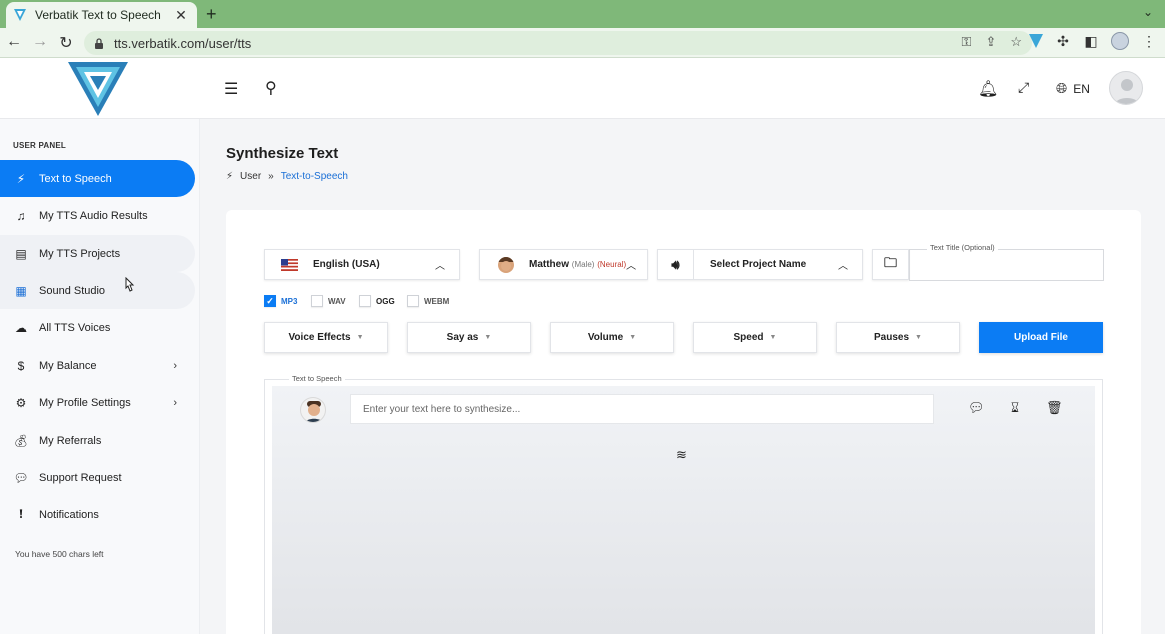 The width and height of the screenshot is (1165, 634). What do you see at coordinates (280, 301) in the screenshot?
I see `format-mp3-checkbox: ✓ MP3` at bounding box center [280, 301].